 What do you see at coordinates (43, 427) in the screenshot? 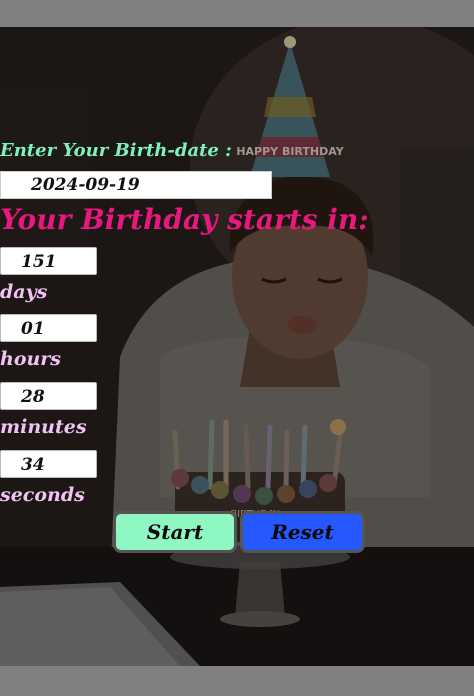
I see `minutes-label: minutes` at bounding box center [43, 427].